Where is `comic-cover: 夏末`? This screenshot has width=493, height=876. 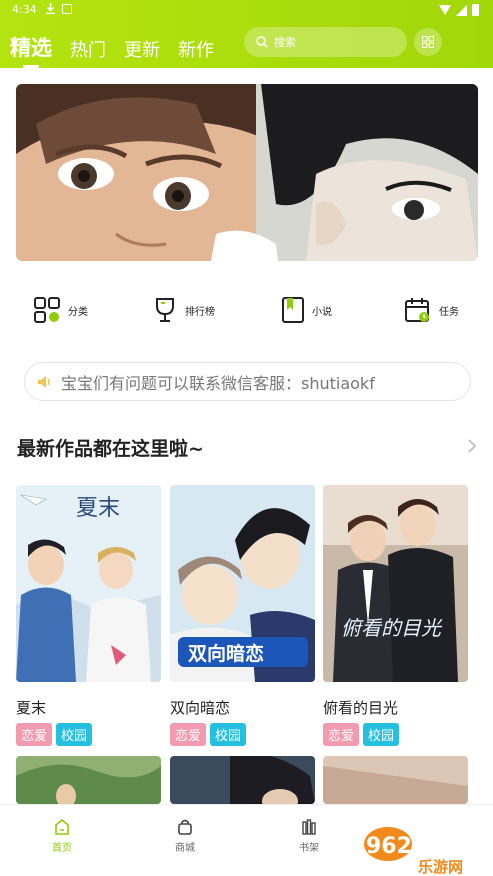
comic-cover: 夏末 is located at coordinates (88, 583).